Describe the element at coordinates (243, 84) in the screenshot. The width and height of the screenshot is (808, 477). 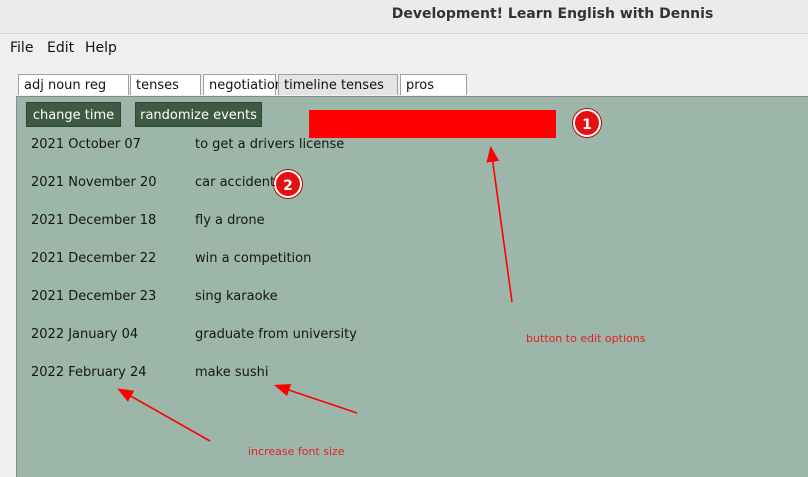
I see `tab-negotiation: negotiation` at that location.